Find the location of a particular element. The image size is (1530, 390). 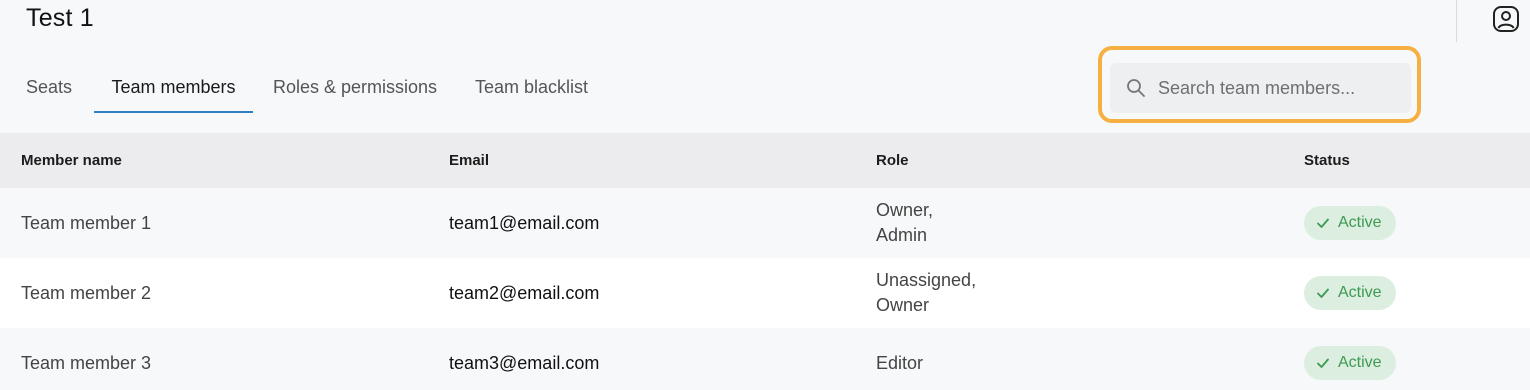

column-header-role: Role is located at coordinates (892, 160).